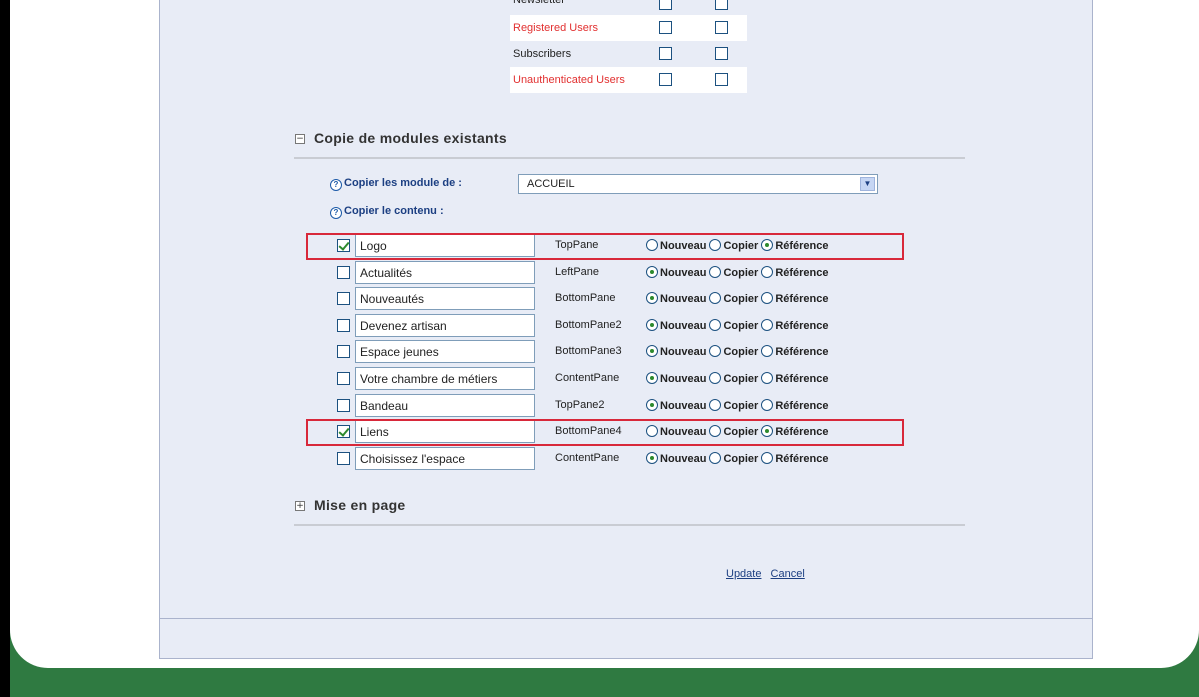 The height and width of the screenshot is (697, 1199). What do you see at coordinates (539, 3) in the screenshot?
I see `role-label: Newsletter` at bounding box center [539, 3].